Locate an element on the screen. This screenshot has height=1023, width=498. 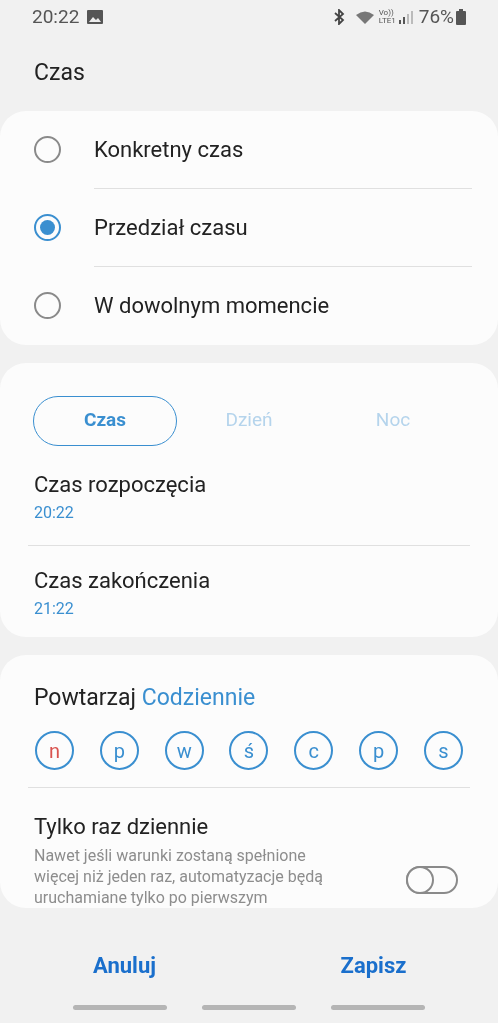
tab: Czas is located at coordinates (105, 420).